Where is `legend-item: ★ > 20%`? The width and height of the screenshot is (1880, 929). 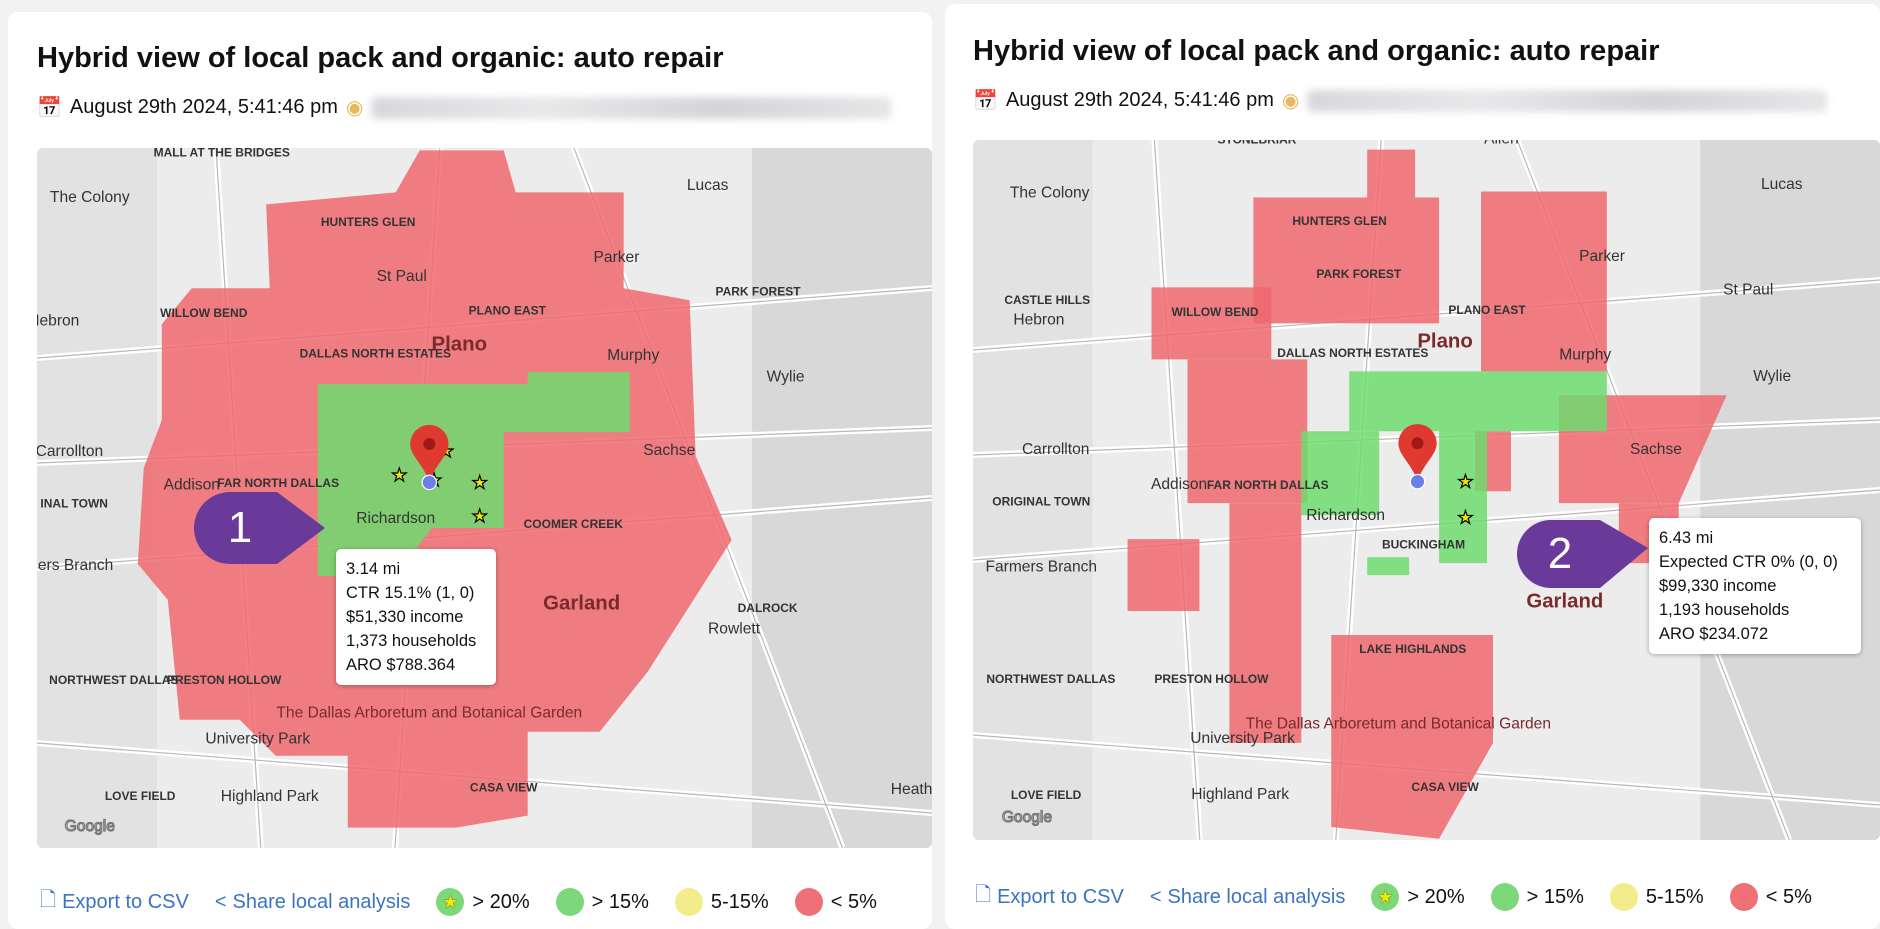
legend-item: ★ > 20% is located at coordinates (1418, 897).